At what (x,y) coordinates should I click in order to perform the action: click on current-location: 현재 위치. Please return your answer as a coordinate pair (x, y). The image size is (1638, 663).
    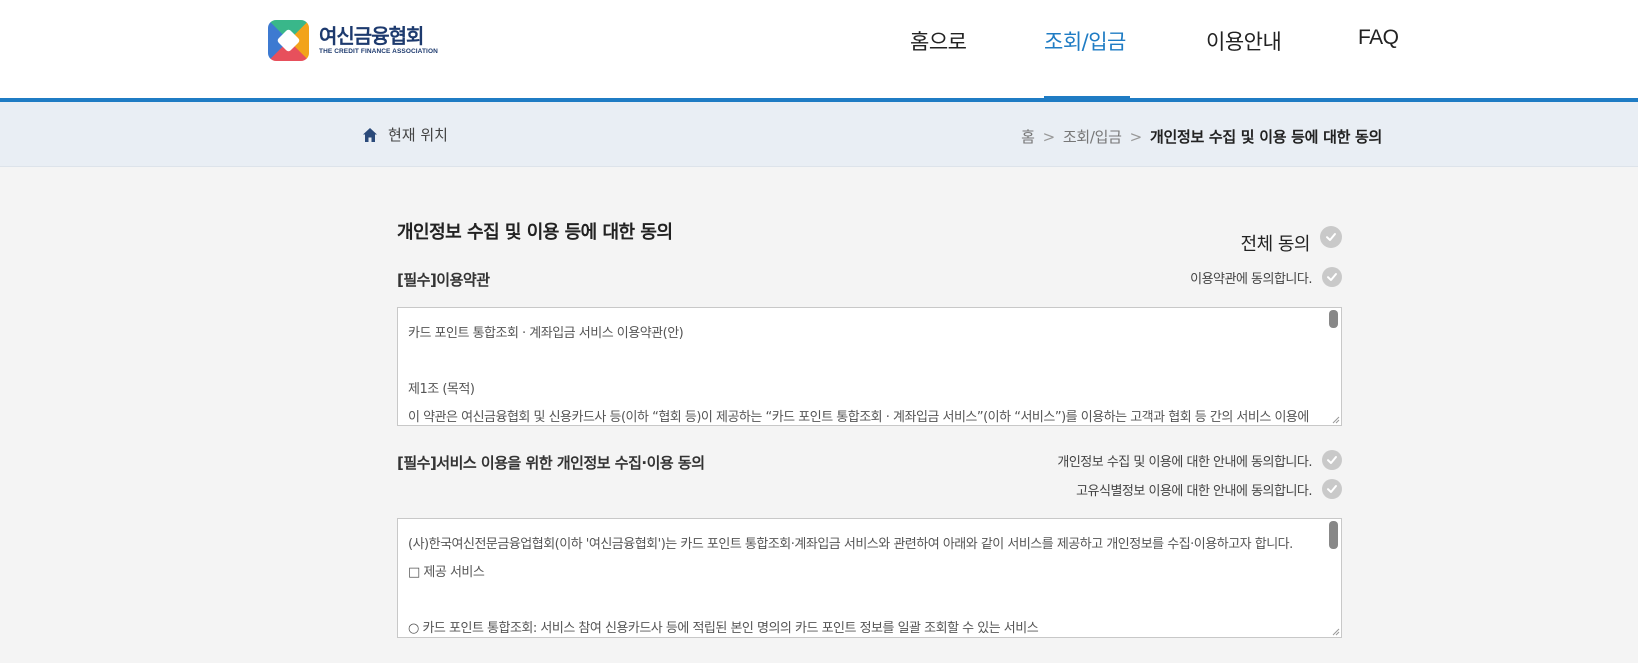
    Looking at the image, I should click on (405, 134).